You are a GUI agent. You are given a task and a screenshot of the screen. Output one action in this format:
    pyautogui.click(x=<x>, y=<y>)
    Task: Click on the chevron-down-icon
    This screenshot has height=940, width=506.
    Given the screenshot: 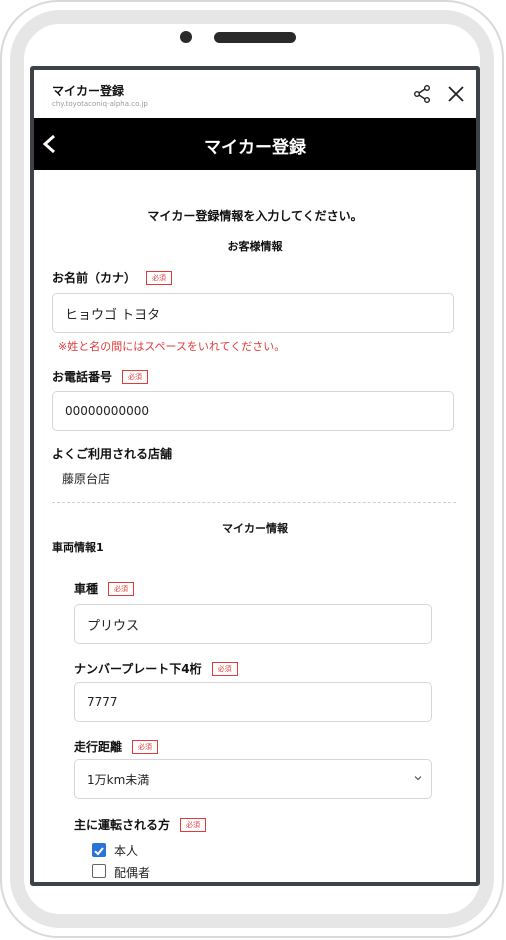 What is the action you would take?
    pyautogui.click(x=418, y=778)
    